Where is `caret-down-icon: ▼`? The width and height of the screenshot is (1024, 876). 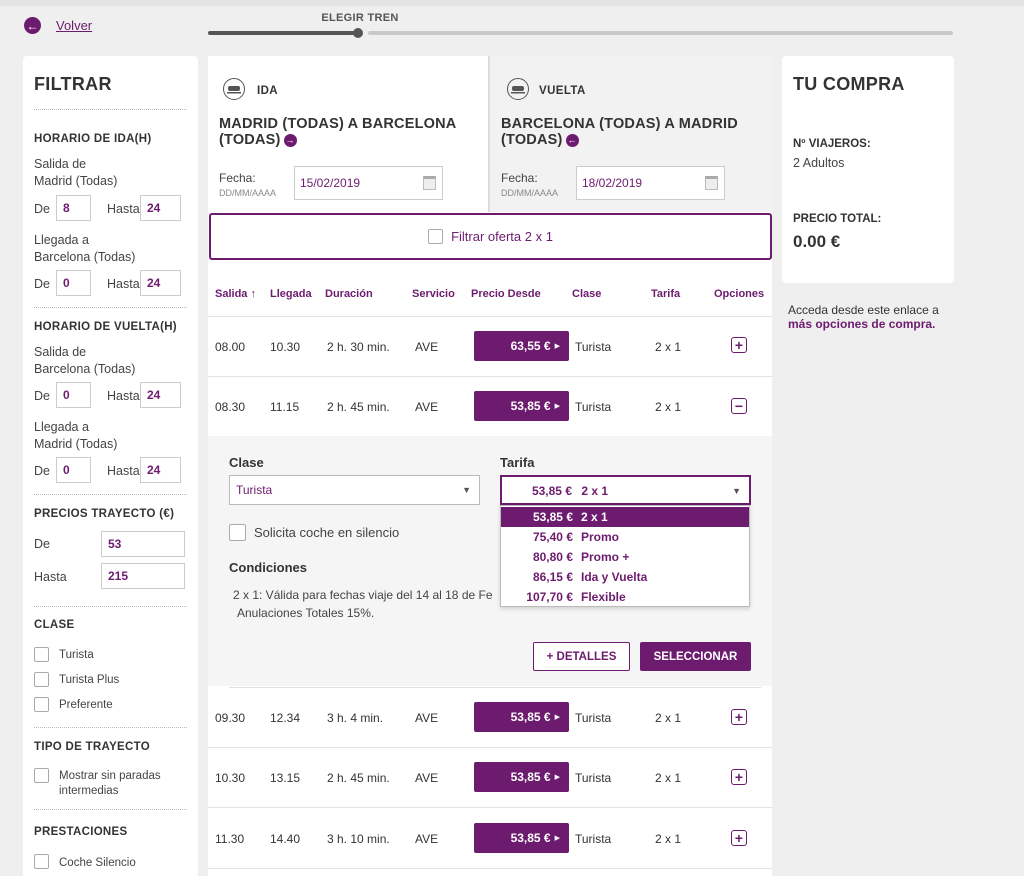
caret-down-icon: ▼ is located at coordinates (466, 490).